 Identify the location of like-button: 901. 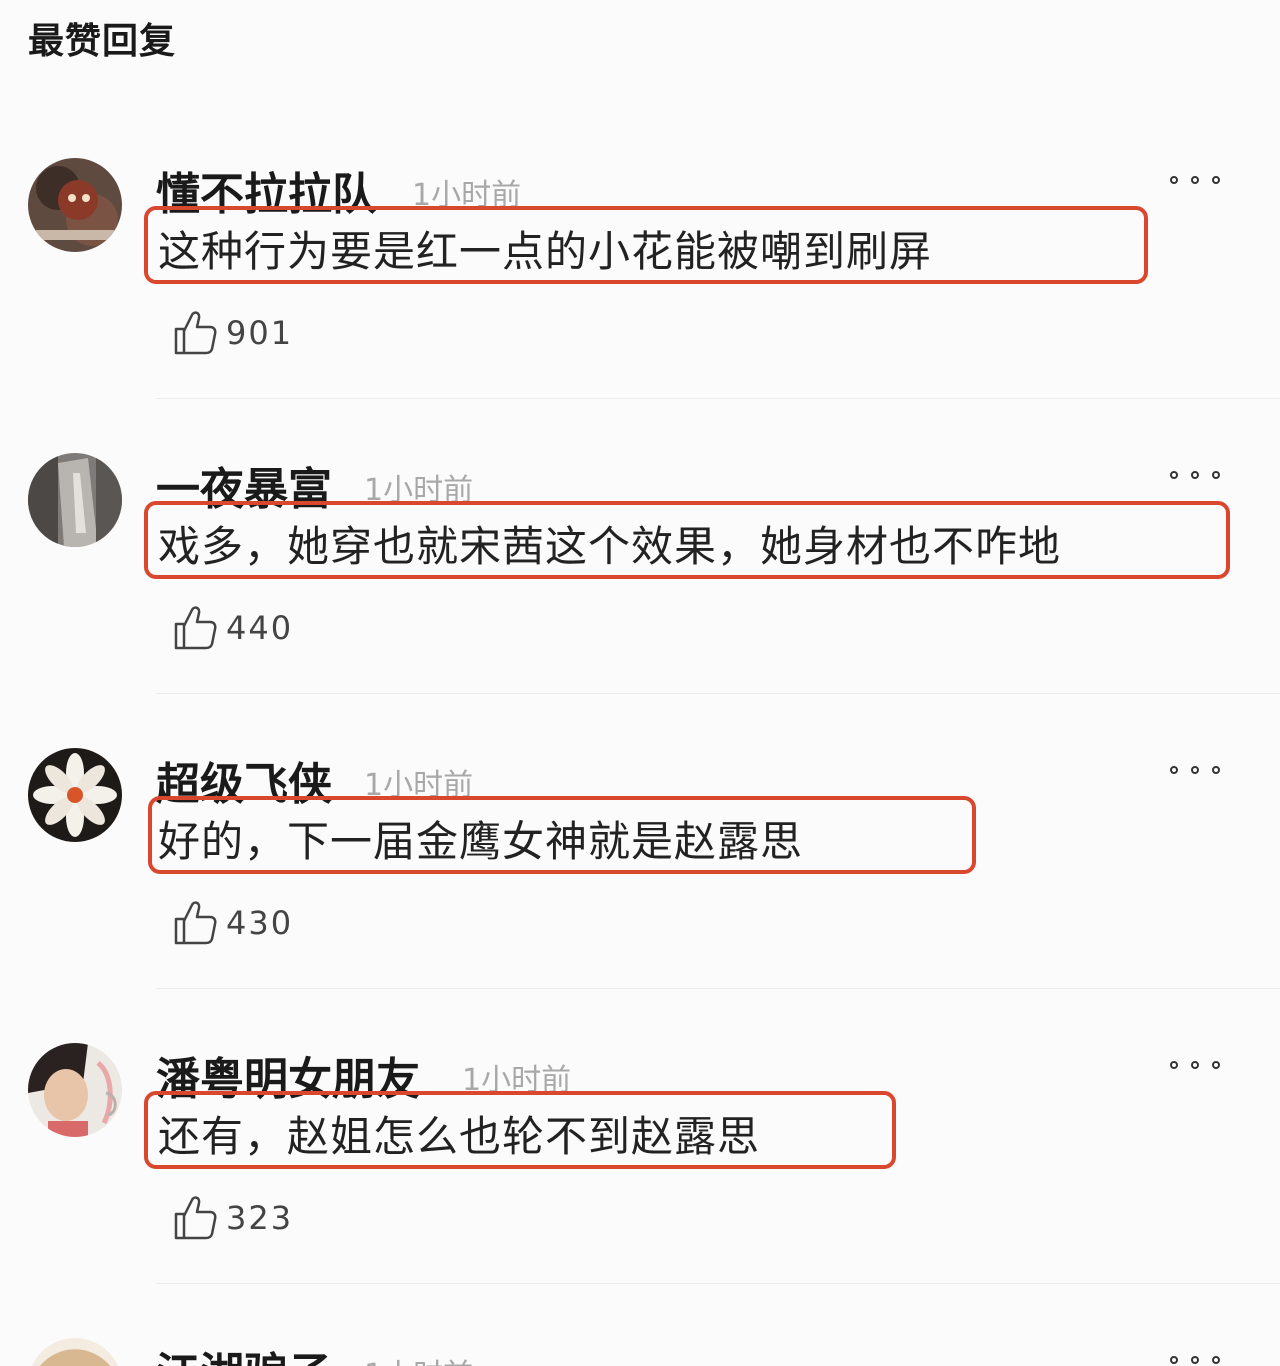
(232, 333).